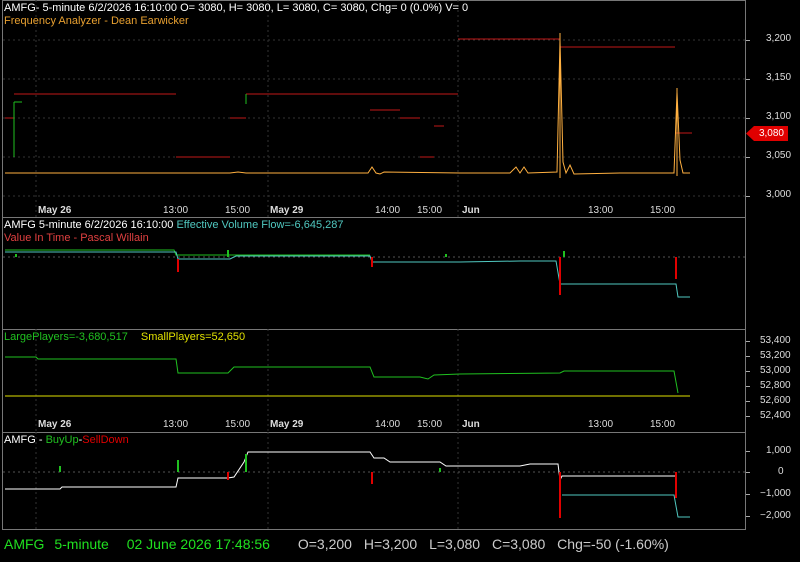 The image size is (800, 562). What do you see at coordinates (66, 337) in the screenshot?
I see `large-players-label: LargePlayers=-3,680,517` at bounding box center [66, 337].